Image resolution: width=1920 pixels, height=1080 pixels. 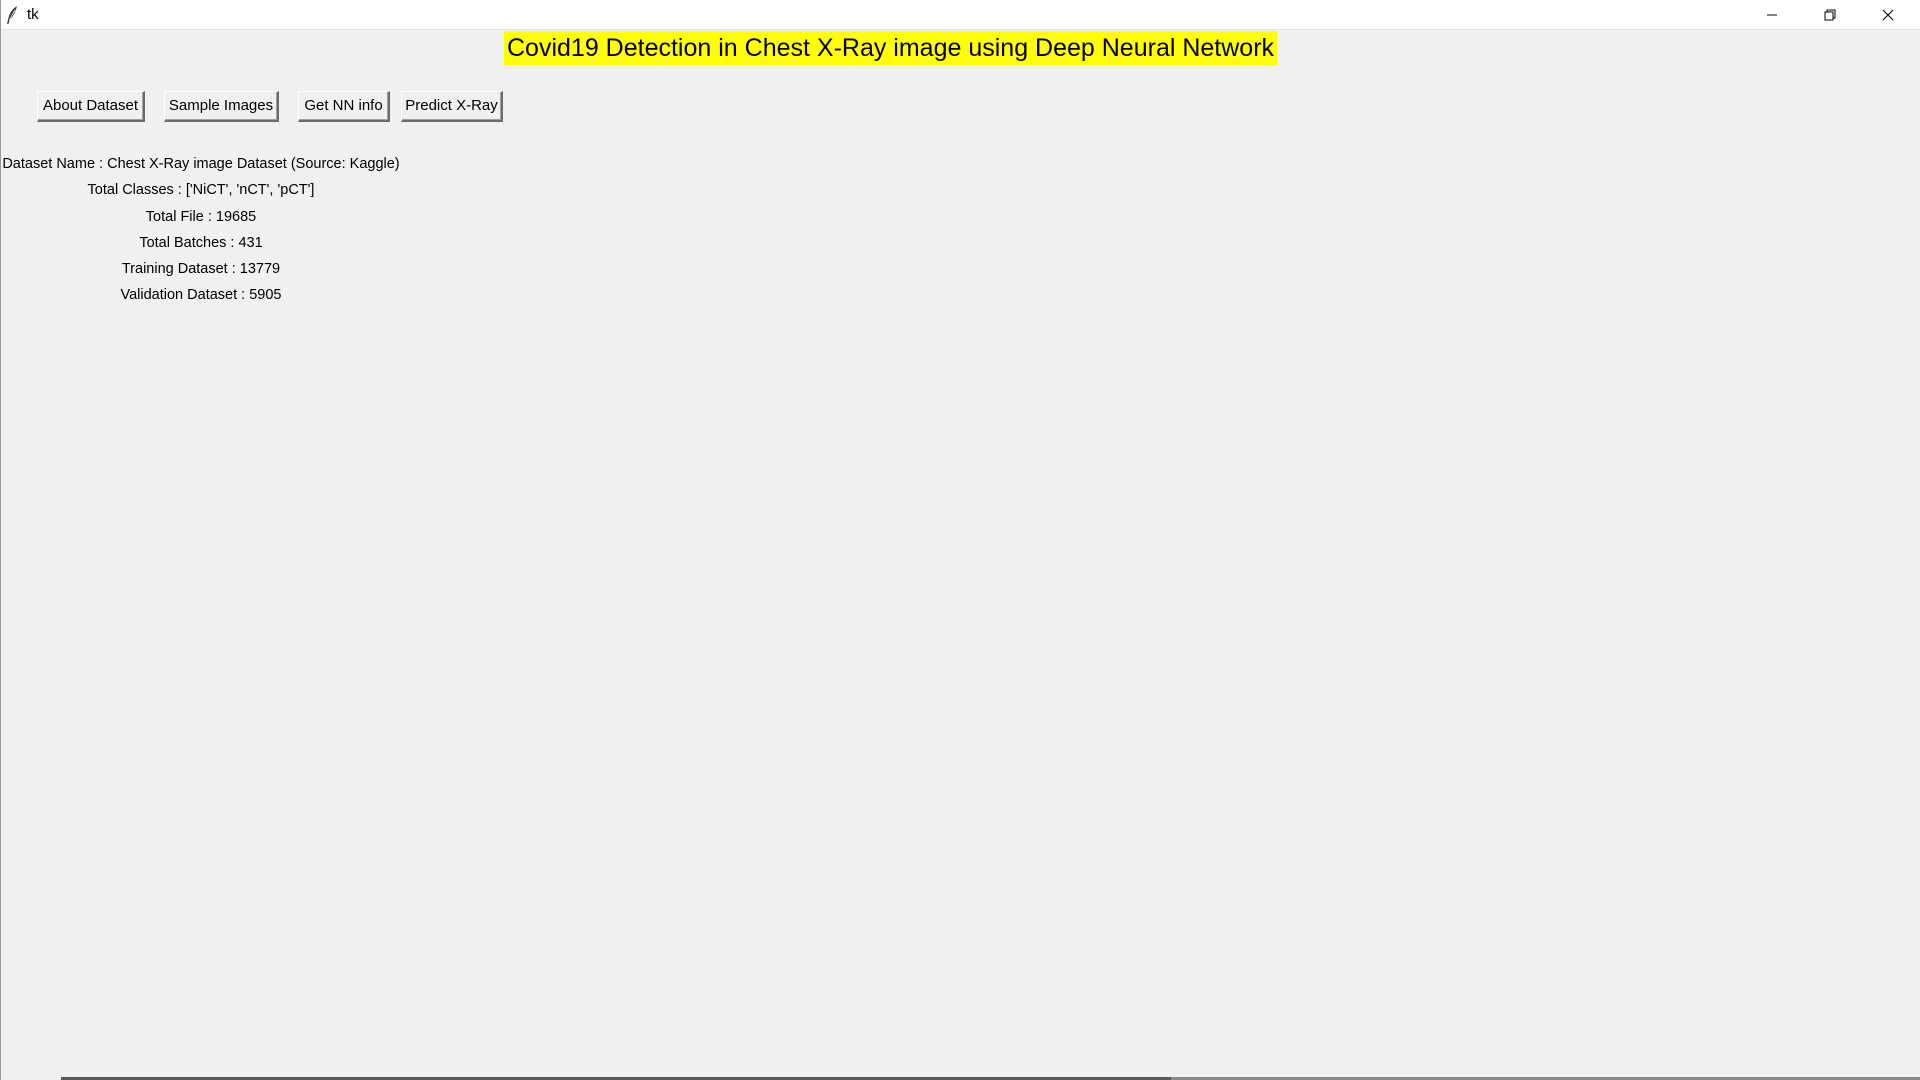 What do you see at coordinates (201, 216) in the screenshot?
I see `total-files-label: Total File : 19685` at bounding box center [201, 216].